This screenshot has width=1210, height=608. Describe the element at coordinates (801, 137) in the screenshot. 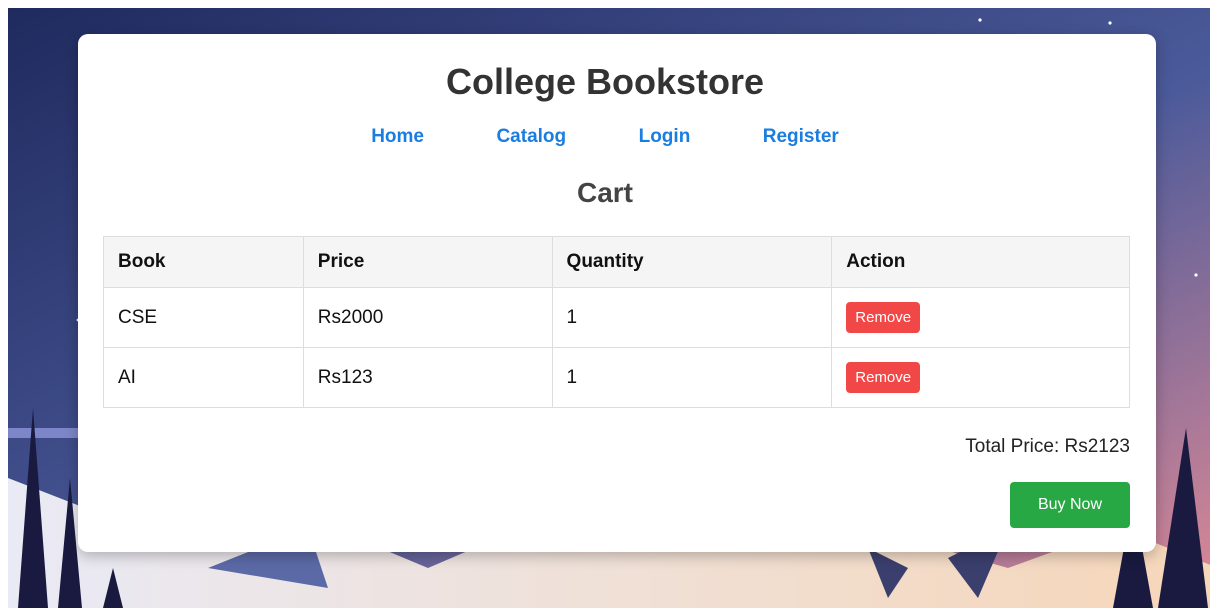

I see `nav-register-link: Register` at that location.